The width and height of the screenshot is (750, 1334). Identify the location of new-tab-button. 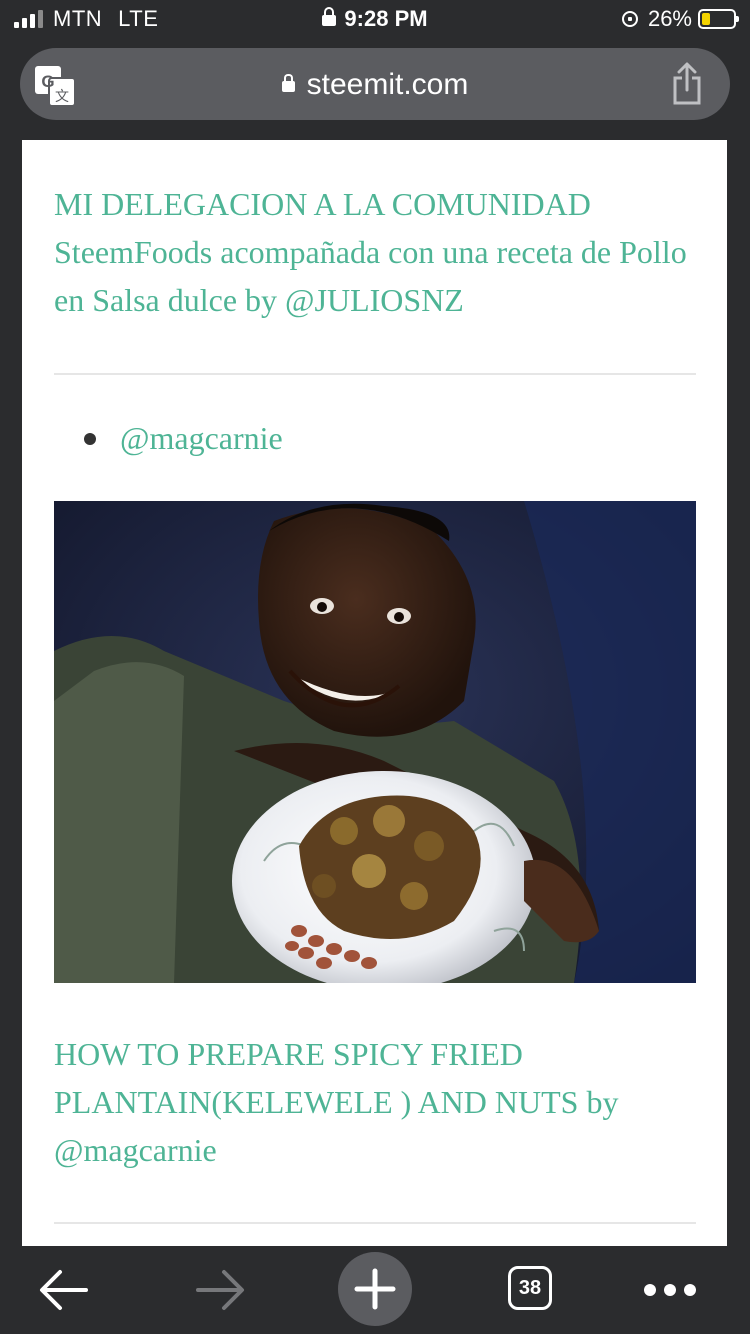
(375, 1289).